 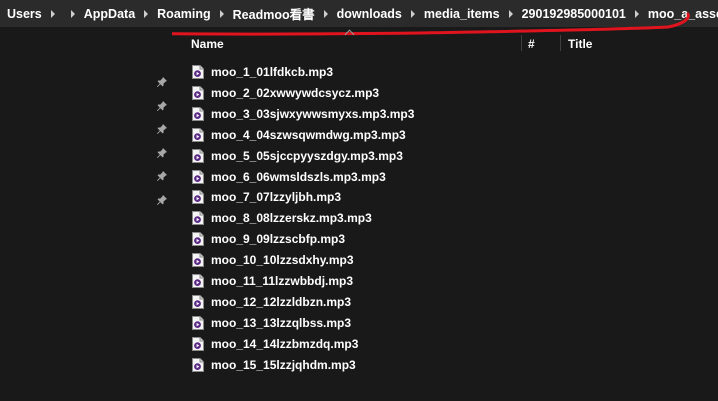 I want to click on column-header-number: #, so click(x=531, y=44).